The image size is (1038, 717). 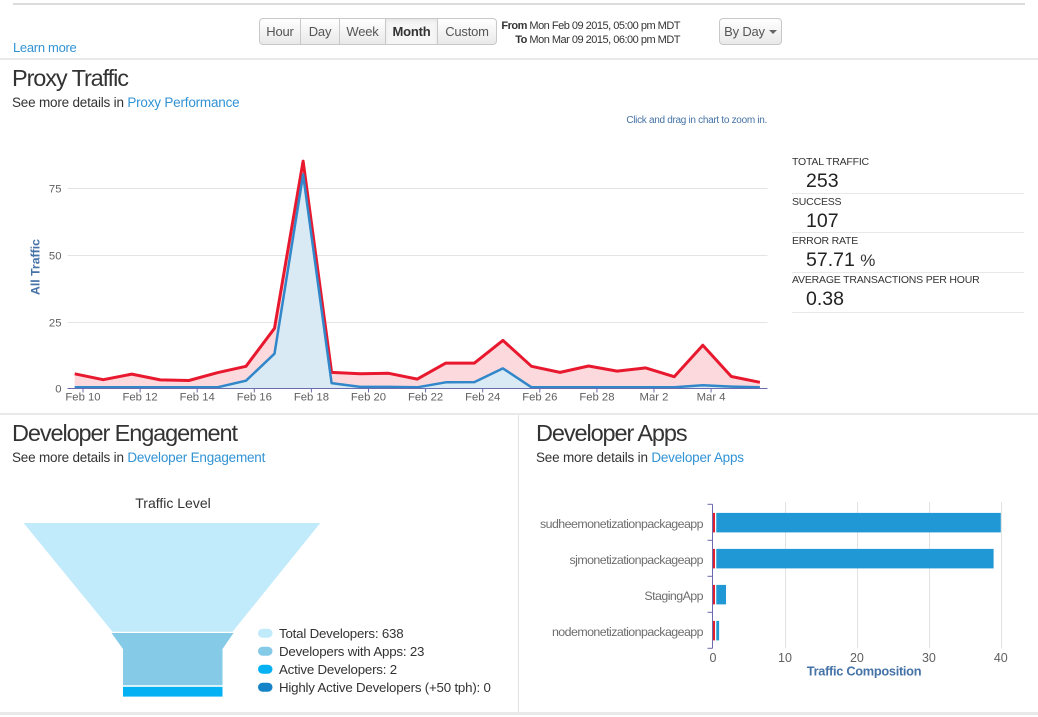 I want to click on svg-text: Feb 26, so click(x=539, y=398).